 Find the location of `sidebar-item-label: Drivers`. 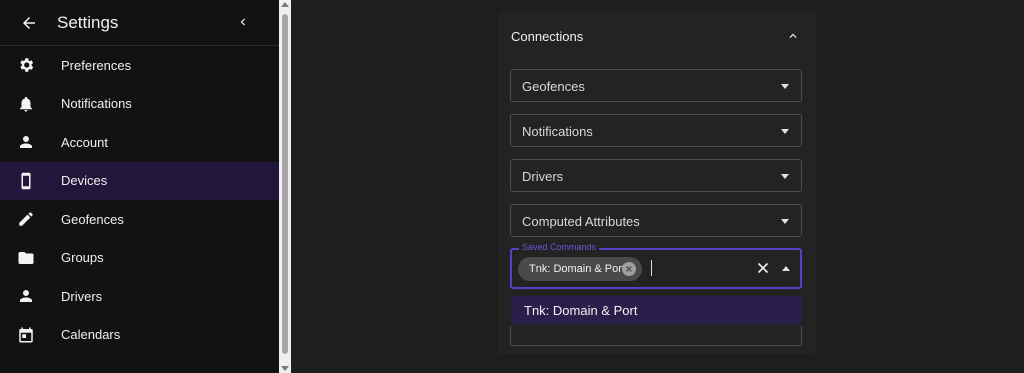

sidebar-item-label: Drivers is located at coordinates (82, 296).